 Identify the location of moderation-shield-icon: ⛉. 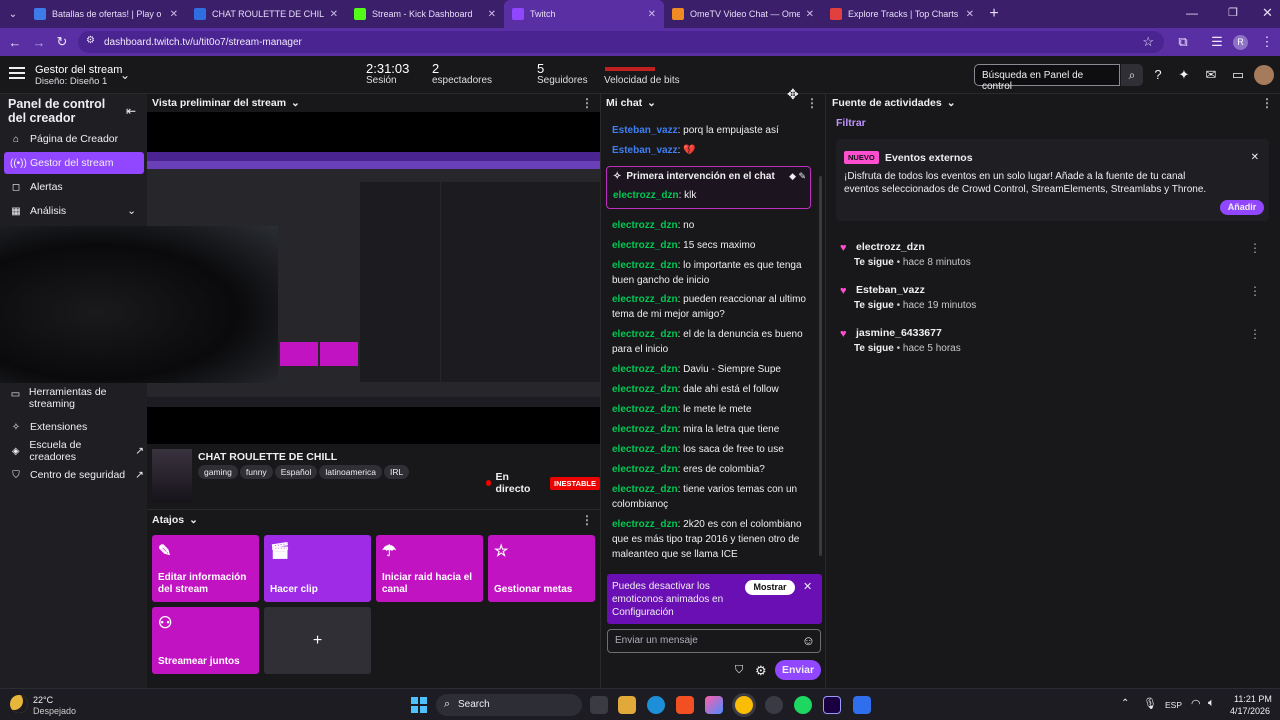
(739, 670).